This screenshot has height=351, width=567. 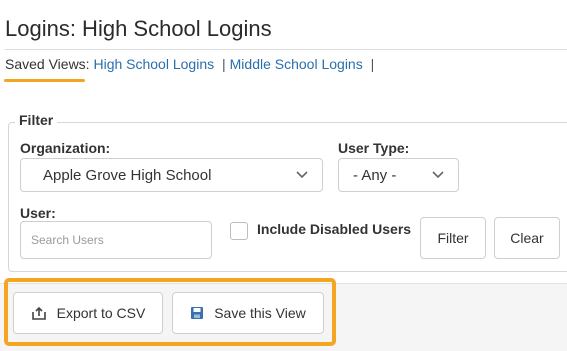 What do you see at coordinates (65, 148) in the screenshot?
I see `organization-label: Organization:` at bounding box center [65, 148].